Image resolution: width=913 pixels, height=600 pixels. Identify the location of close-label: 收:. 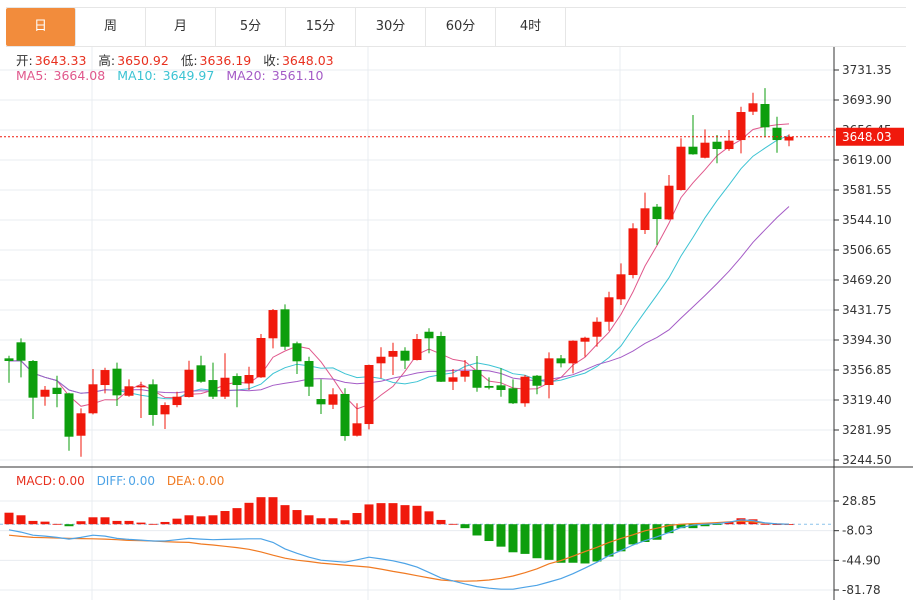
(271, 60).